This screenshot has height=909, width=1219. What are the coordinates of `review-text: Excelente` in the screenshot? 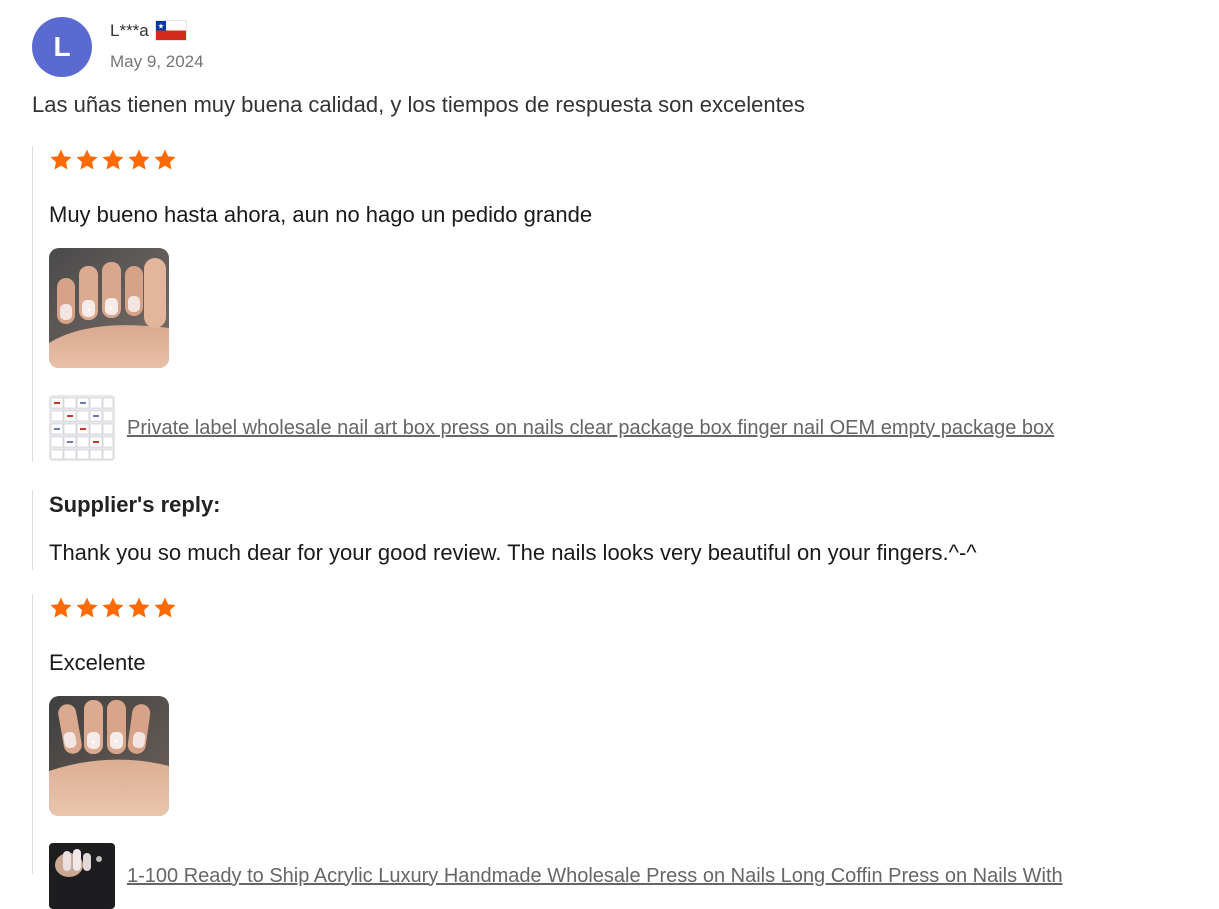 It's located at (97, 662).